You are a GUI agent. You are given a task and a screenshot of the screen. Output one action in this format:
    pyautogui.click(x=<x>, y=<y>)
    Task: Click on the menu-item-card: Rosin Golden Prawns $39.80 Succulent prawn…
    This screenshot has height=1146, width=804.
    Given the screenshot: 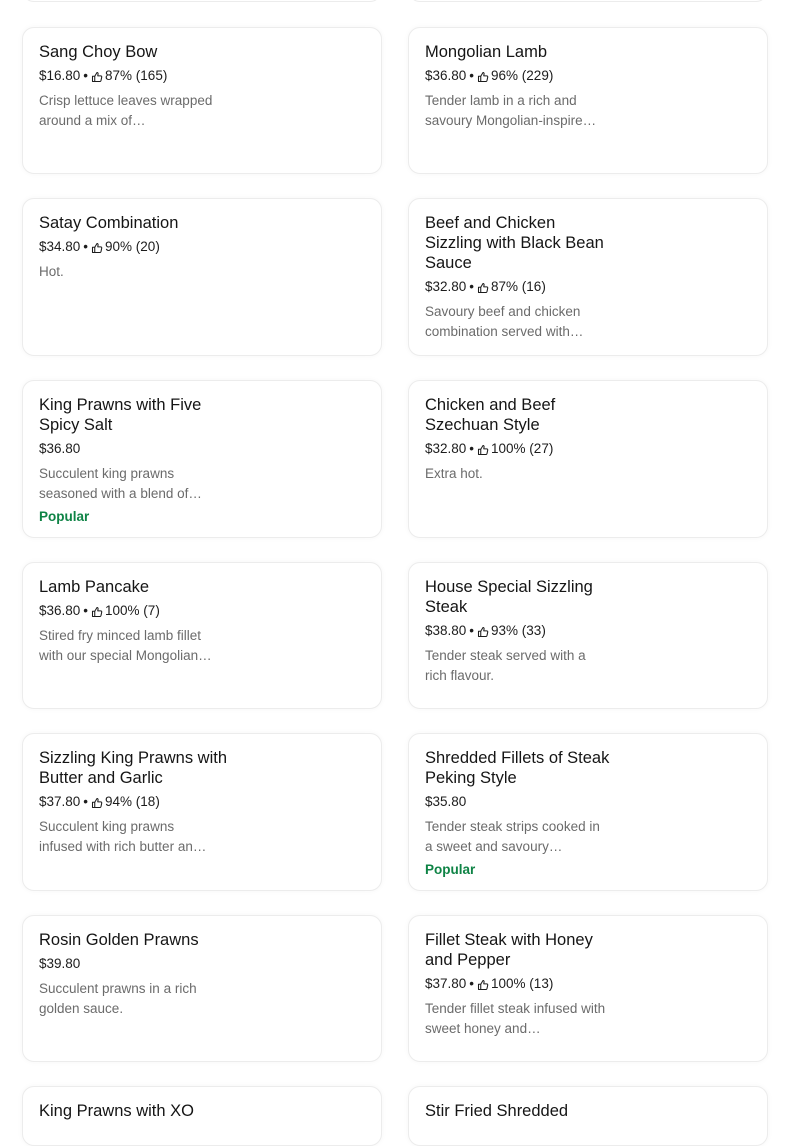 What is the action you would take?
    pyautogui.click(x=202, y=988)
    